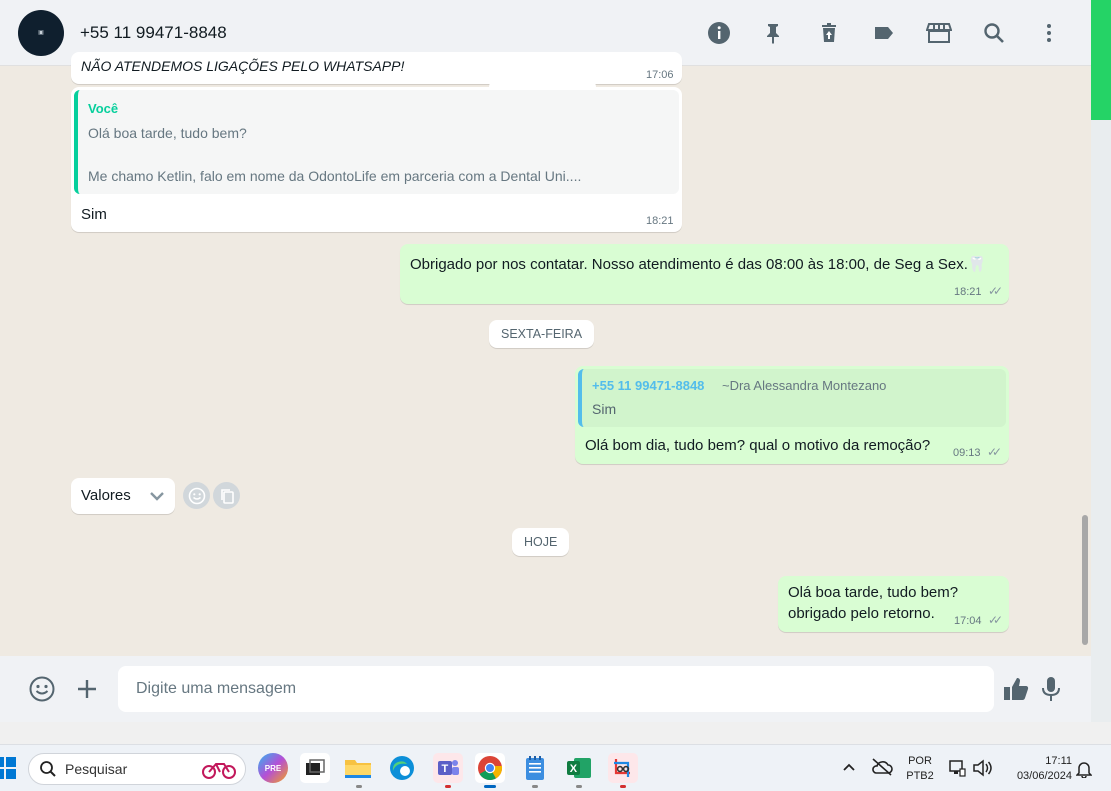  What do you see at coordinates (157, 496) in the screenshot?
I see `chevron-down-icon` at bounding box center [157, 496].